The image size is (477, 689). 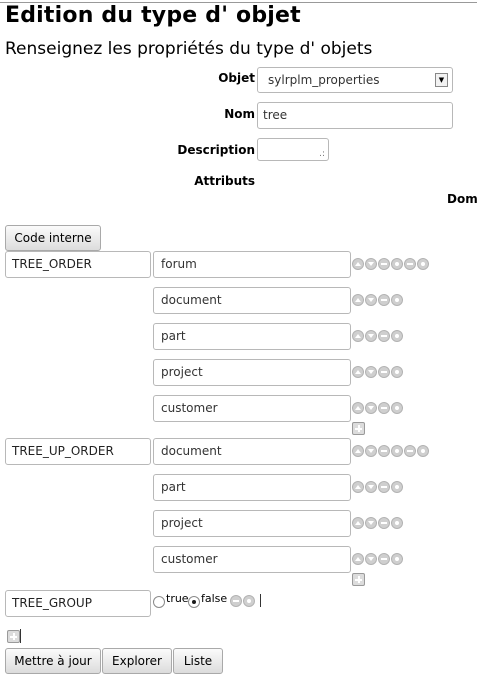 What do you see at coordinates (78, 603) in the screenshot?
I see `attribute-key-input: TREE_GROUP` at bounding box center [78, 603].